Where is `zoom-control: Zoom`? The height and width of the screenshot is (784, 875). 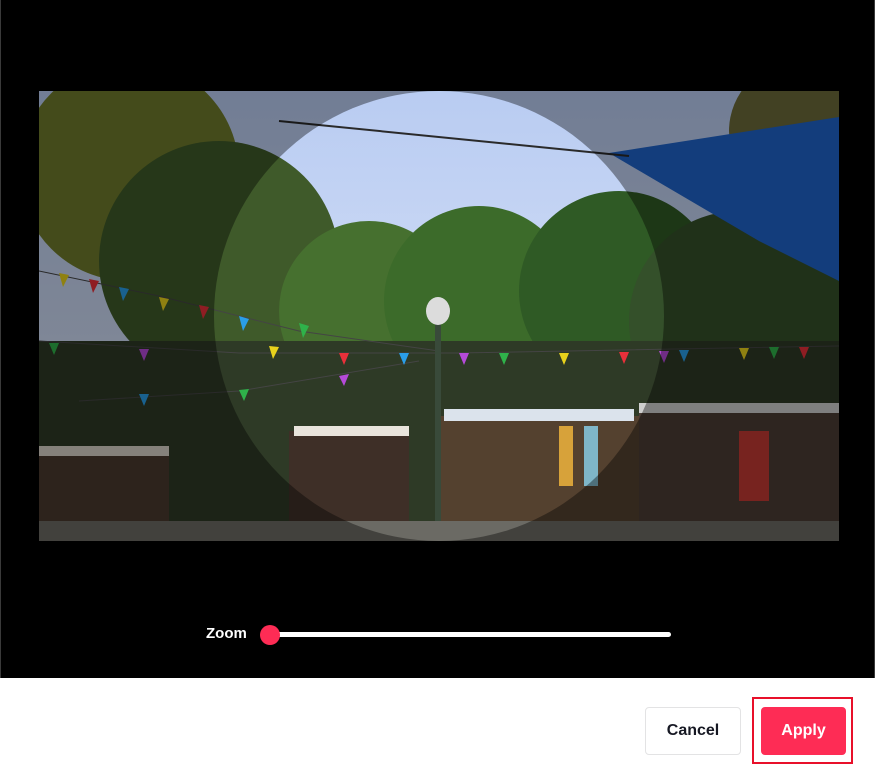 zoom-control: Zoom is located at coordinates (441, 634).